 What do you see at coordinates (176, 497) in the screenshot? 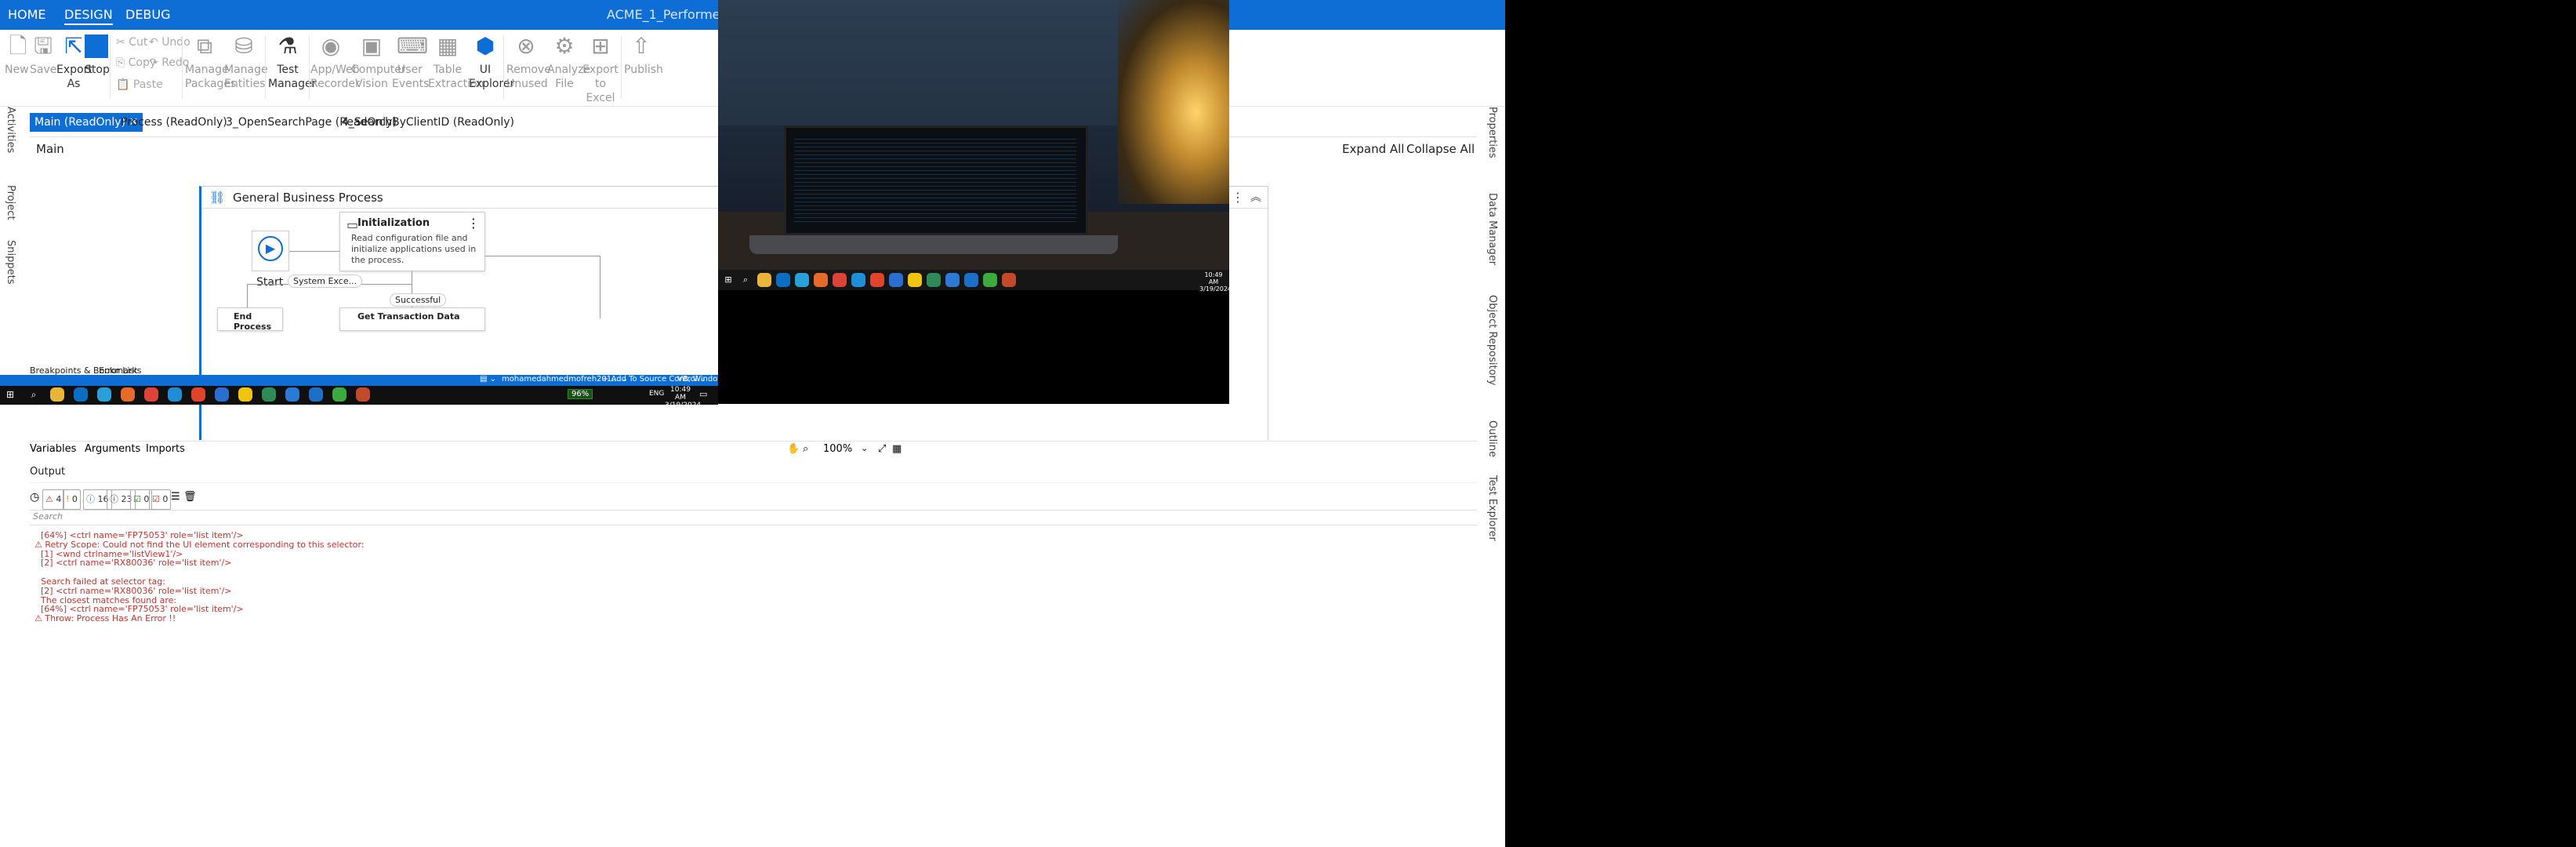
I see `list-icon: ☰` at bounding box center [176, 497].